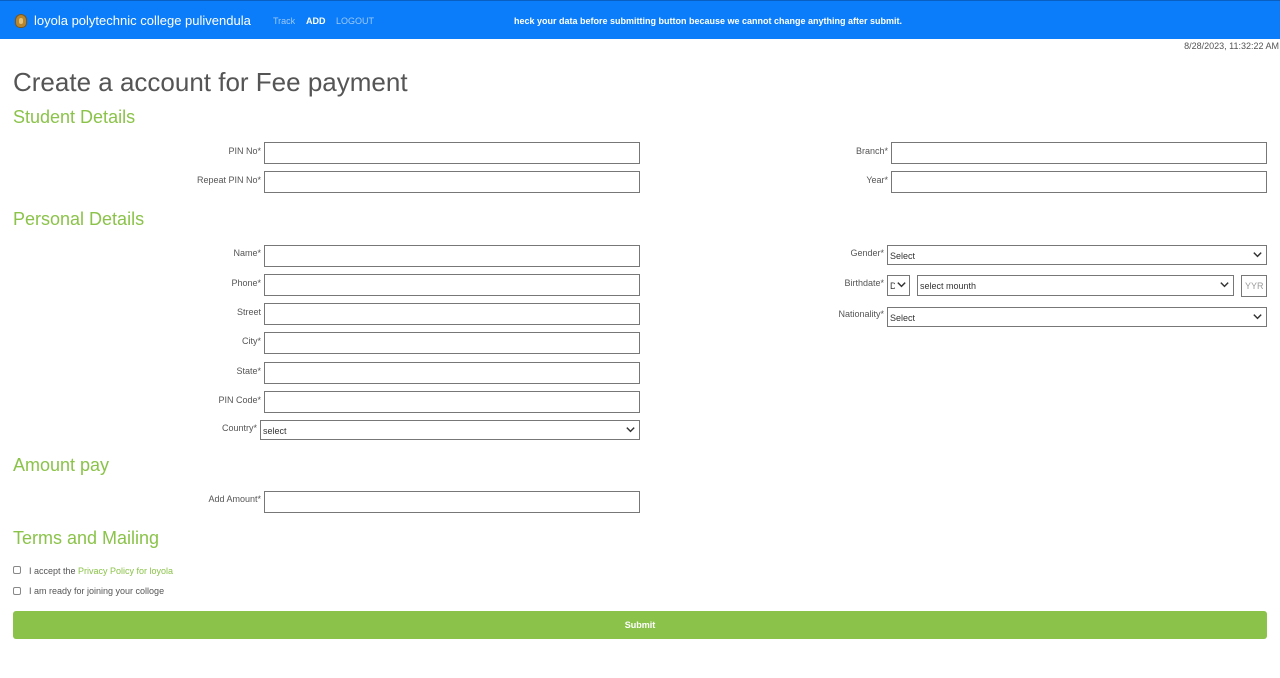 This screenshot has height=678, width=1280. I want to click on section-amount-pay: Amount pay, so click(61, 465).